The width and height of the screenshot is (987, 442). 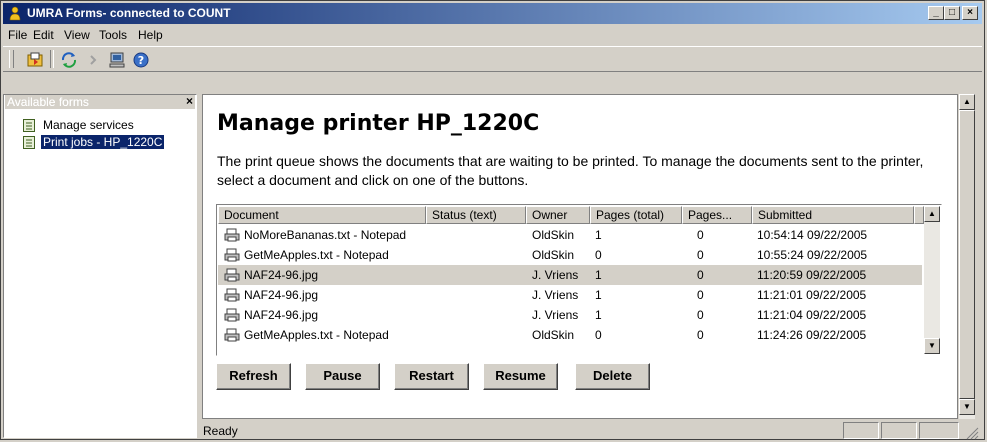 I want to click on open-form-icon, so click(x=35, y=60).